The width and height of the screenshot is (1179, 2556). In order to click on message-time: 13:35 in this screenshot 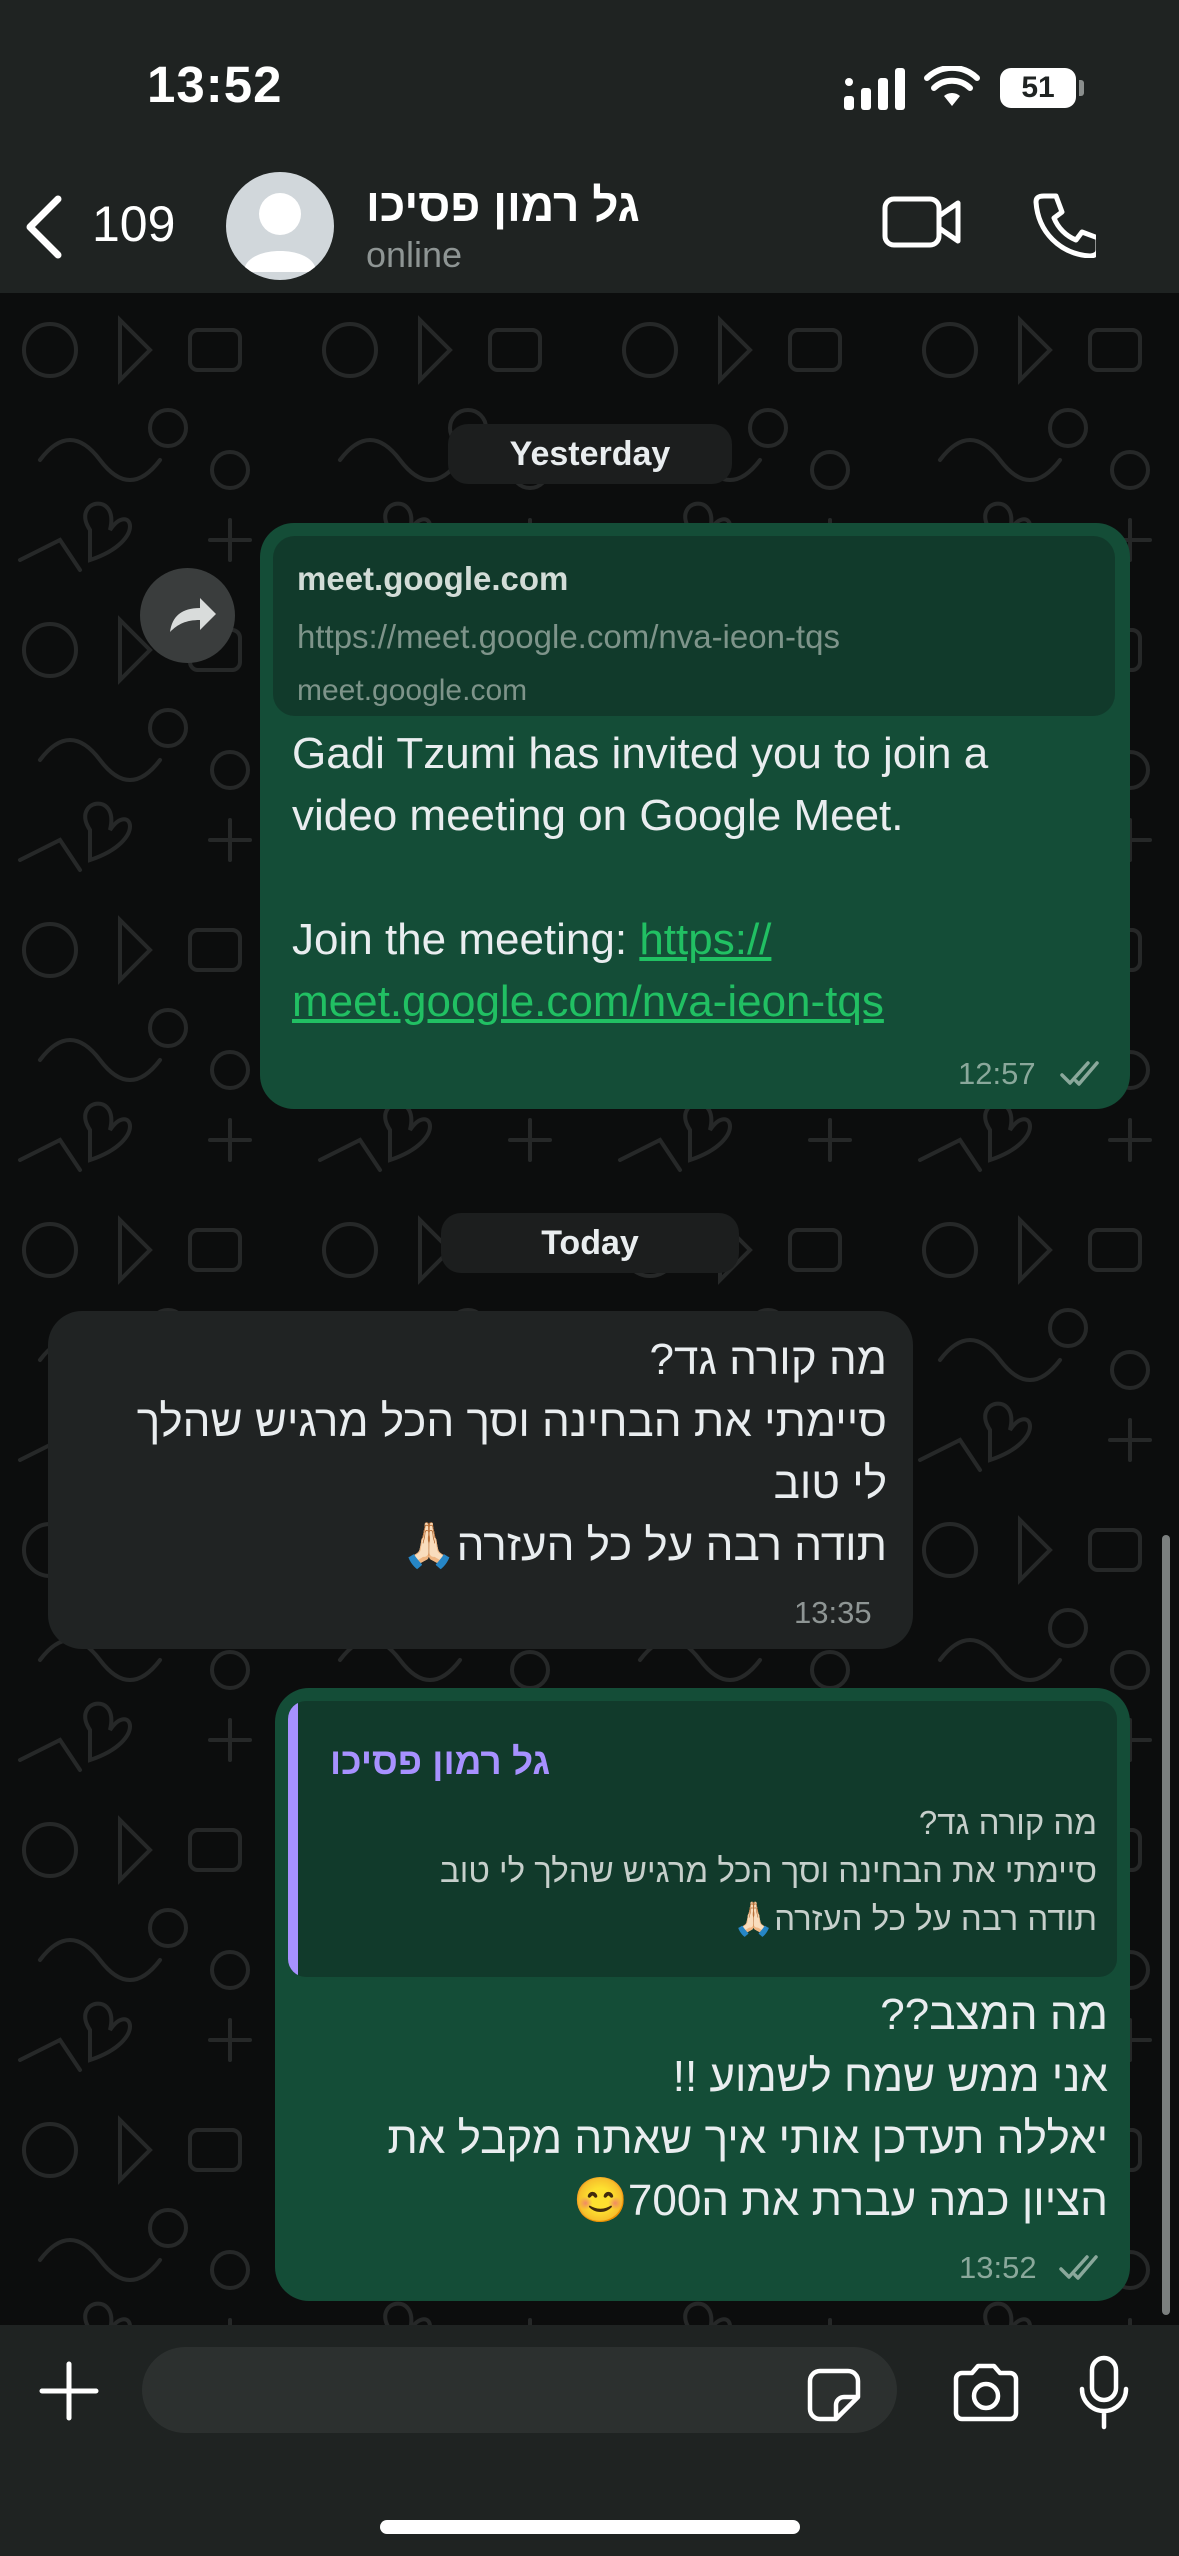, I will do `click(833, 1612)`.